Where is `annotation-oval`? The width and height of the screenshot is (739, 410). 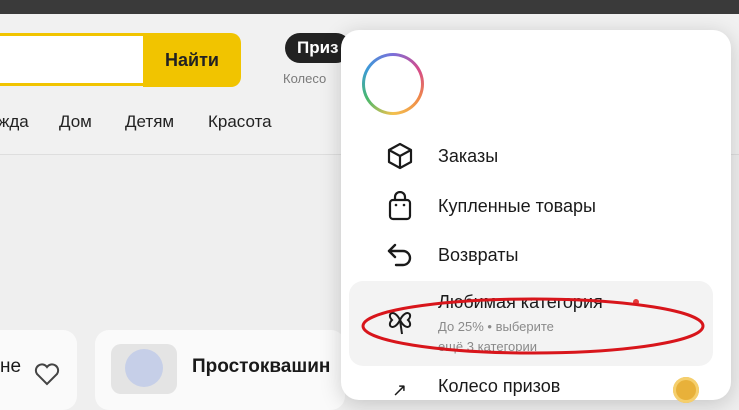
annotation-oval is located at coordinates (533, 326).